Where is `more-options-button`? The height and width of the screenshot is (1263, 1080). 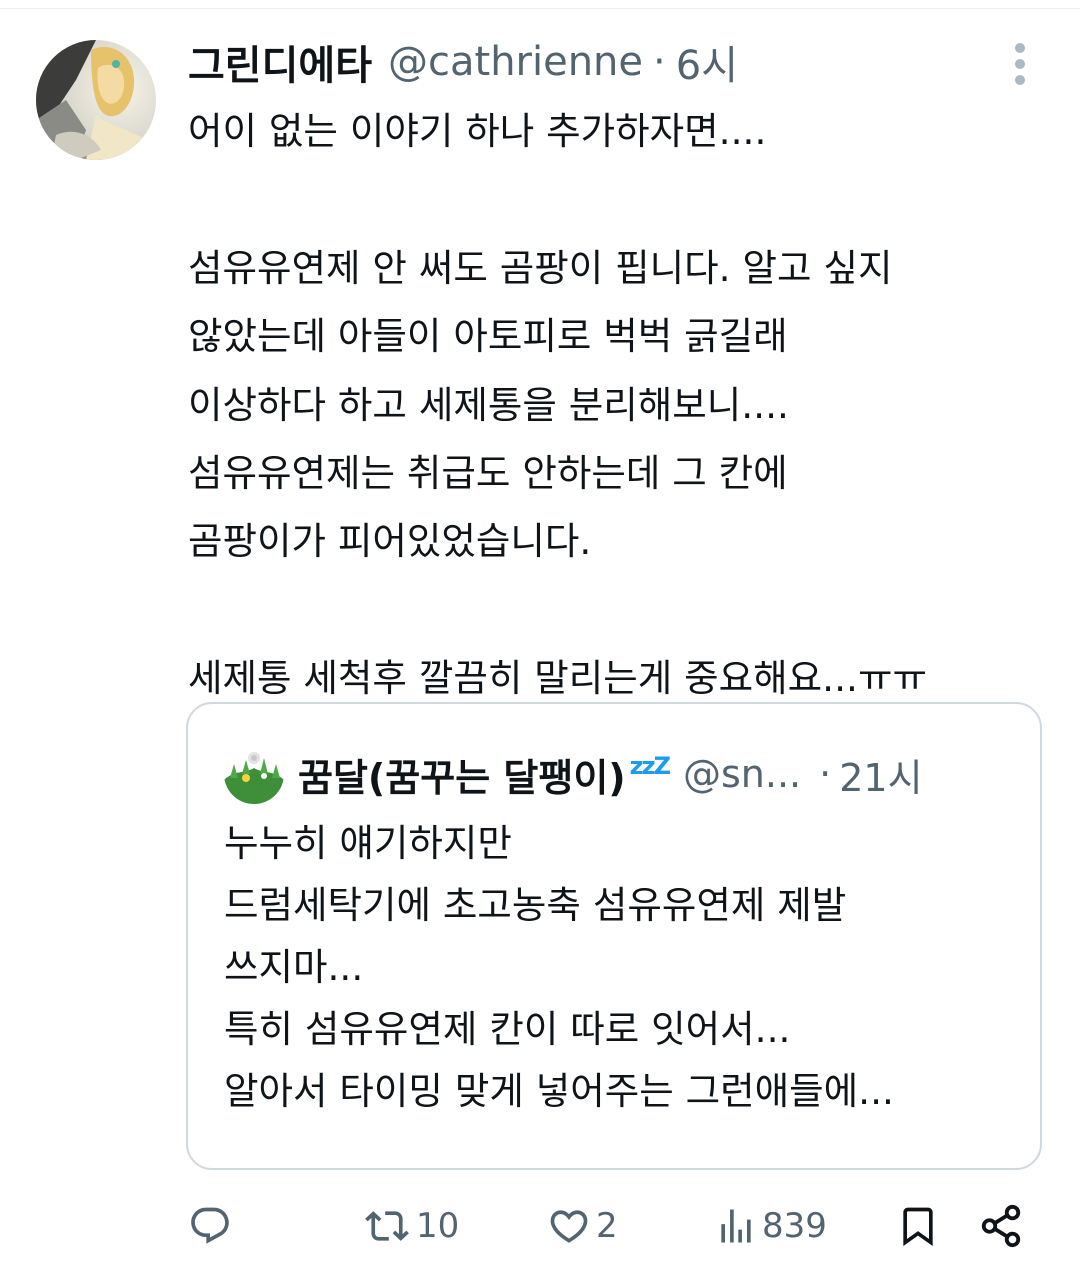 more-options-button is located at coordinates (1020, 64).